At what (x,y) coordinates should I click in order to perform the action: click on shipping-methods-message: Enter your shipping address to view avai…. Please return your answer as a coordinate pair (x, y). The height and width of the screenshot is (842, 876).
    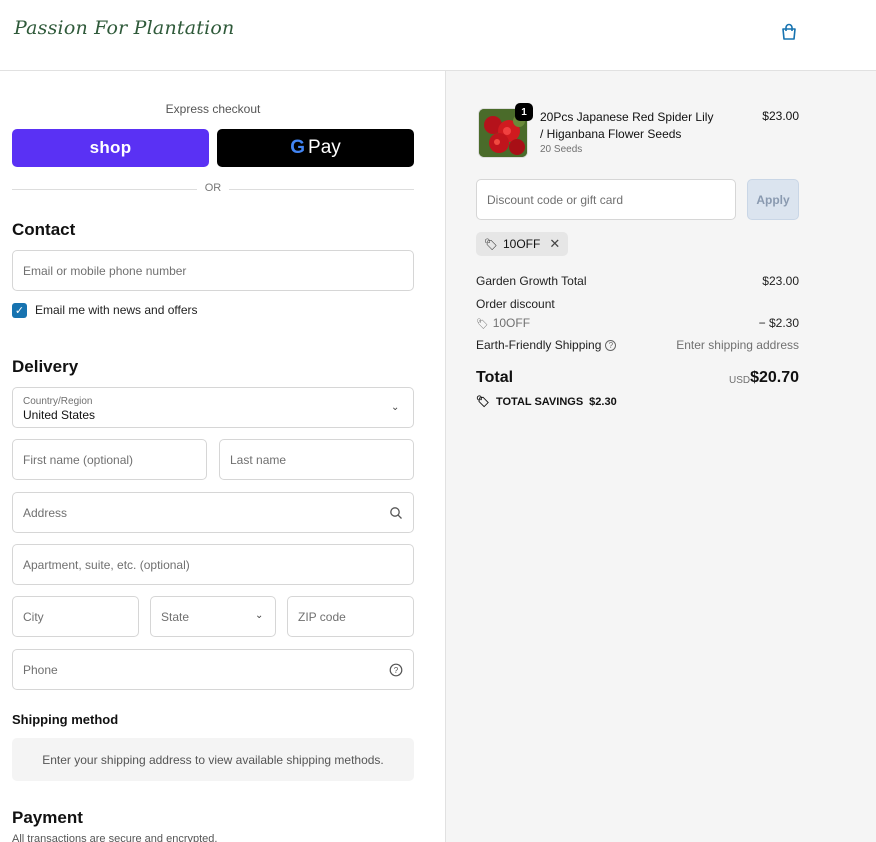
    Looking at the image, I should click on (213, 759).